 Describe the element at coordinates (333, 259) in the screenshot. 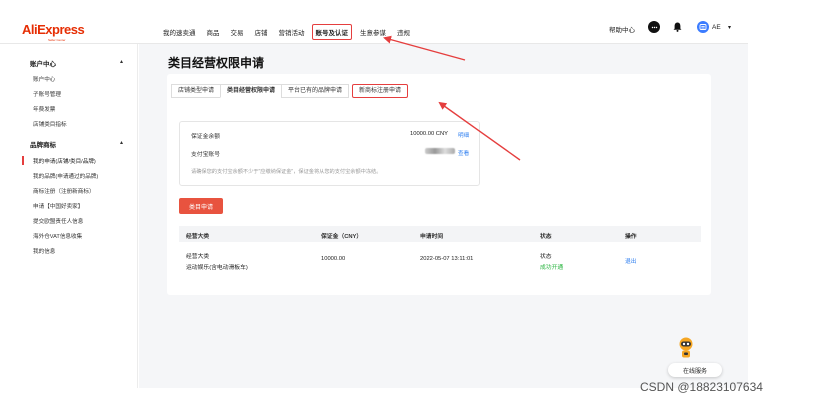

I see `row-deposit: 10000.00` at that location.